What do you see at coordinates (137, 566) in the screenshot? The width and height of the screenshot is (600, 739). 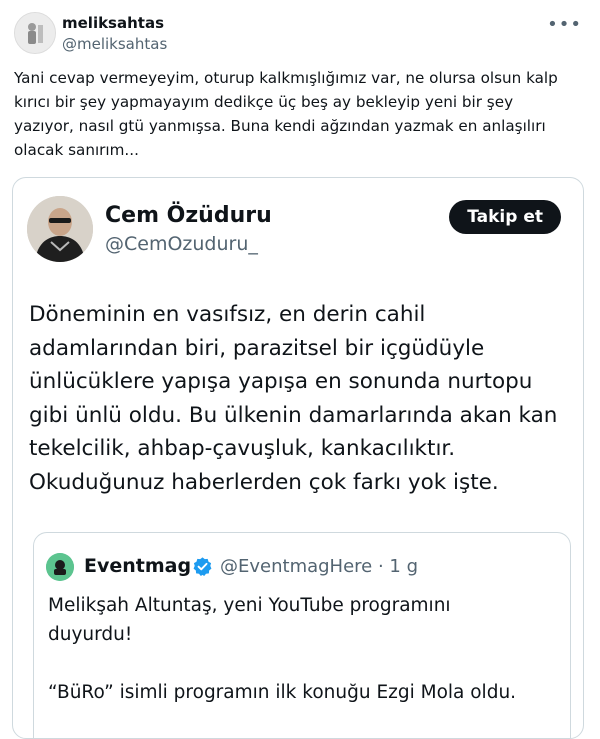 I see `quoted-display-name: Eventmag` at bounding box center [137, 566].